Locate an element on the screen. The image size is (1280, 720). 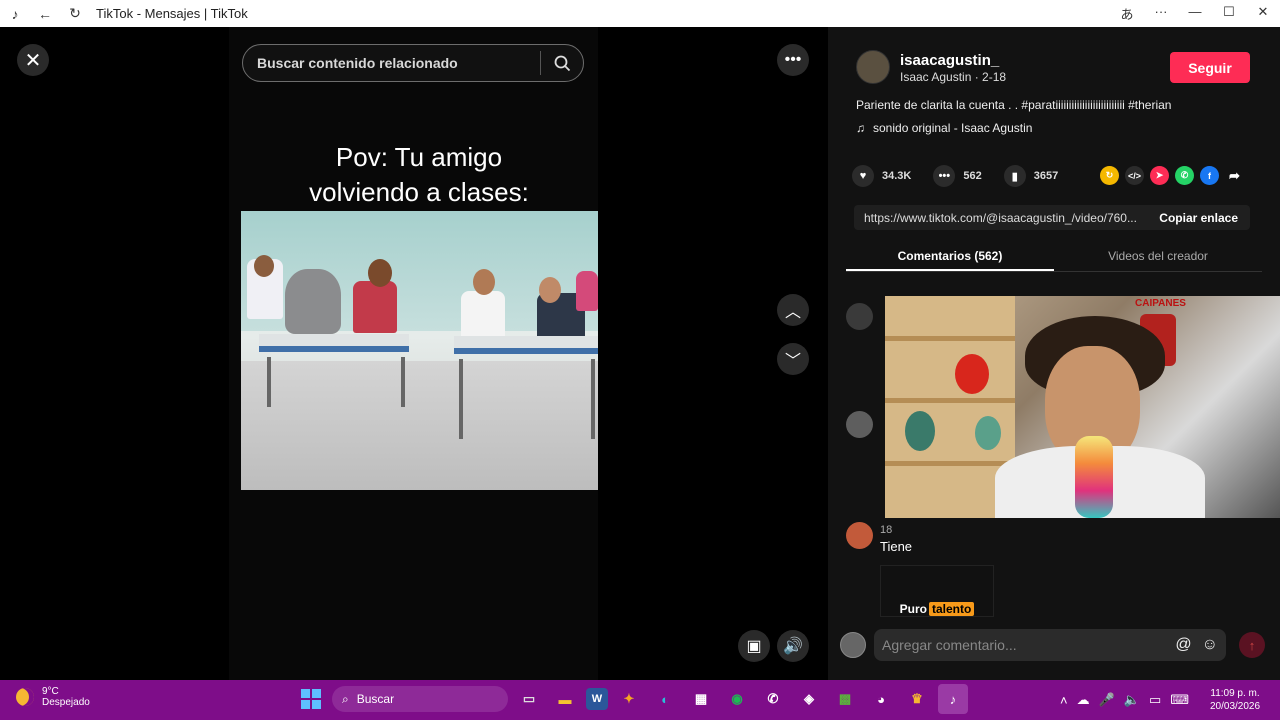
system-tray: ˄ ☁ 🎤 🔈 ▭ ⌨ is located at coordinates (1124, 700).